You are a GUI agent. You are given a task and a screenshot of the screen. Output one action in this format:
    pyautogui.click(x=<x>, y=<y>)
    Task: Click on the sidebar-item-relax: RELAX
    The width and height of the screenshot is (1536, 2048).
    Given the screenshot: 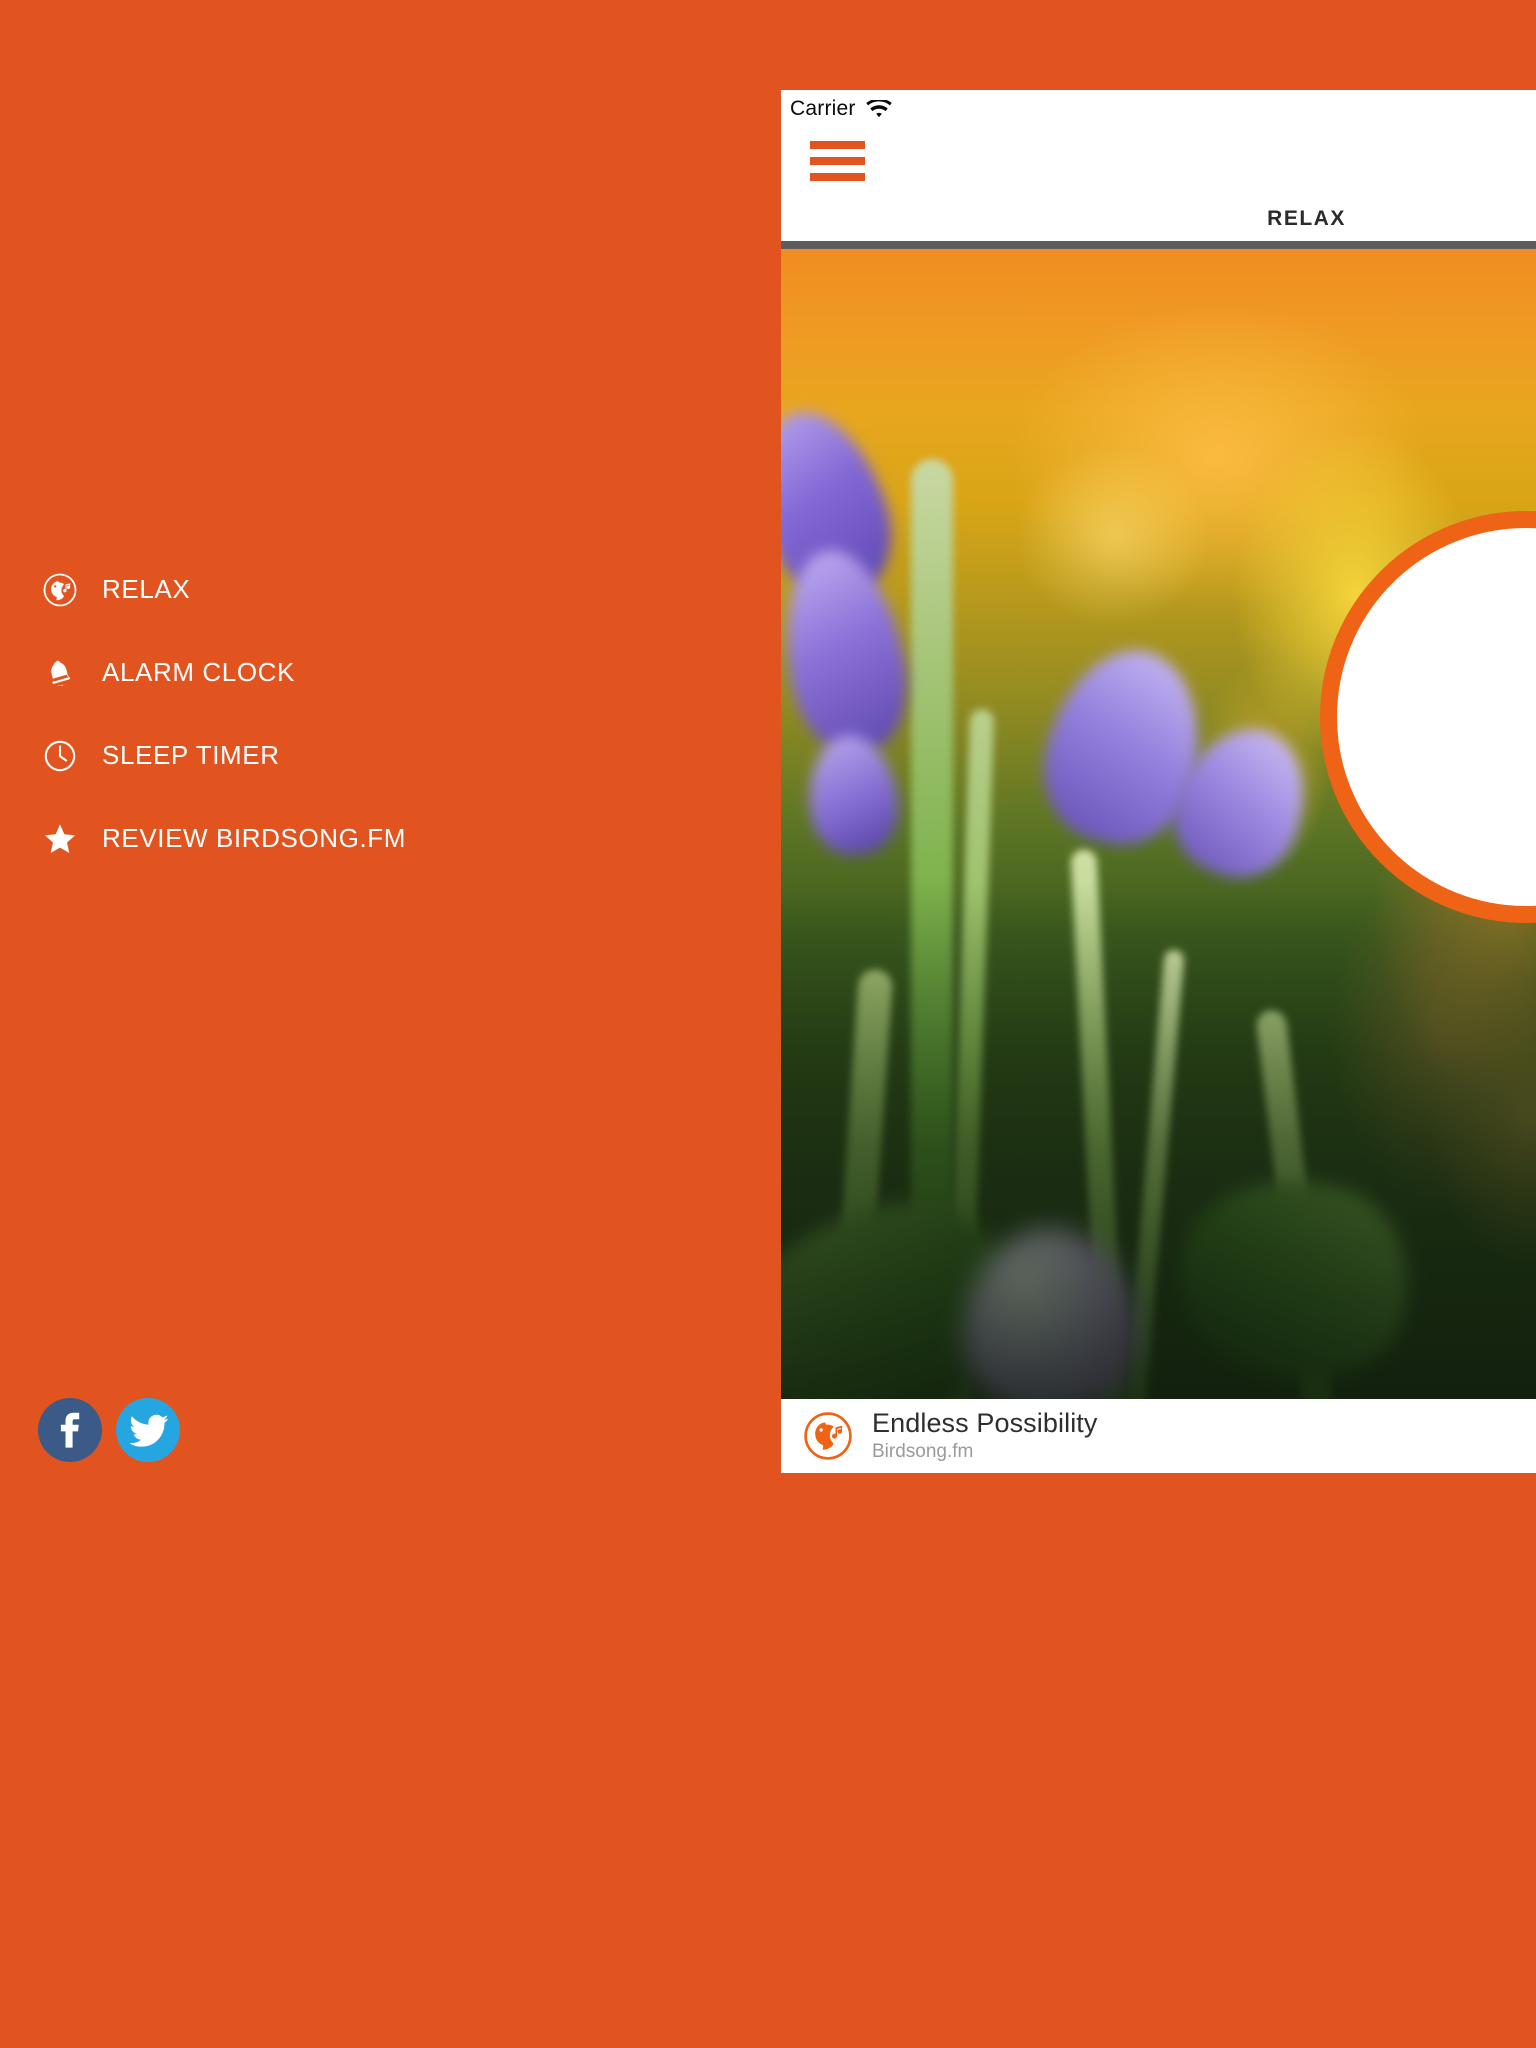 What is the action you would take?
    pyautogui.click(x=390, y=589)
    